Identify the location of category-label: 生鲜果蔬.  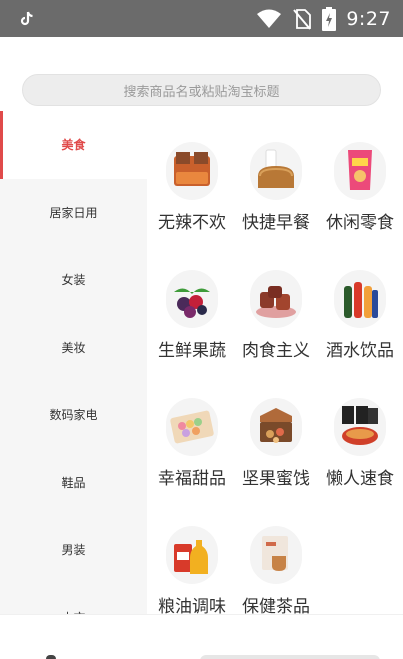
(192, 351).